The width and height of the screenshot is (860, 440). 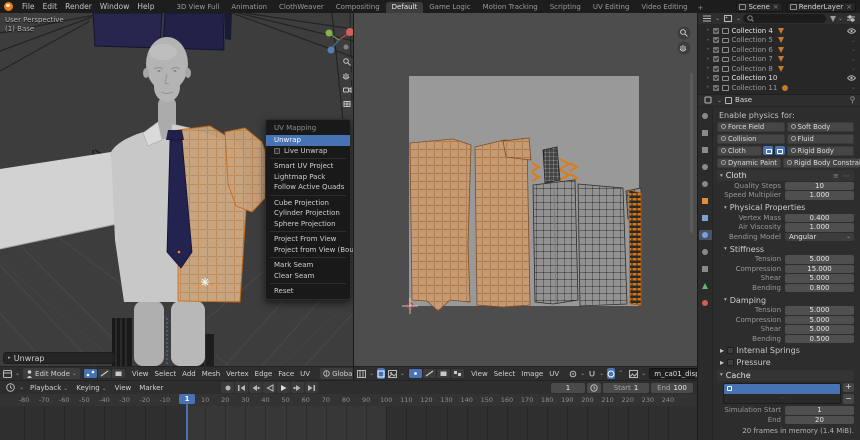 What do you see at coordinates (819, 410) in the screenshot?
I see `simulation-start-field: 1` at bounding box center [819, 410].